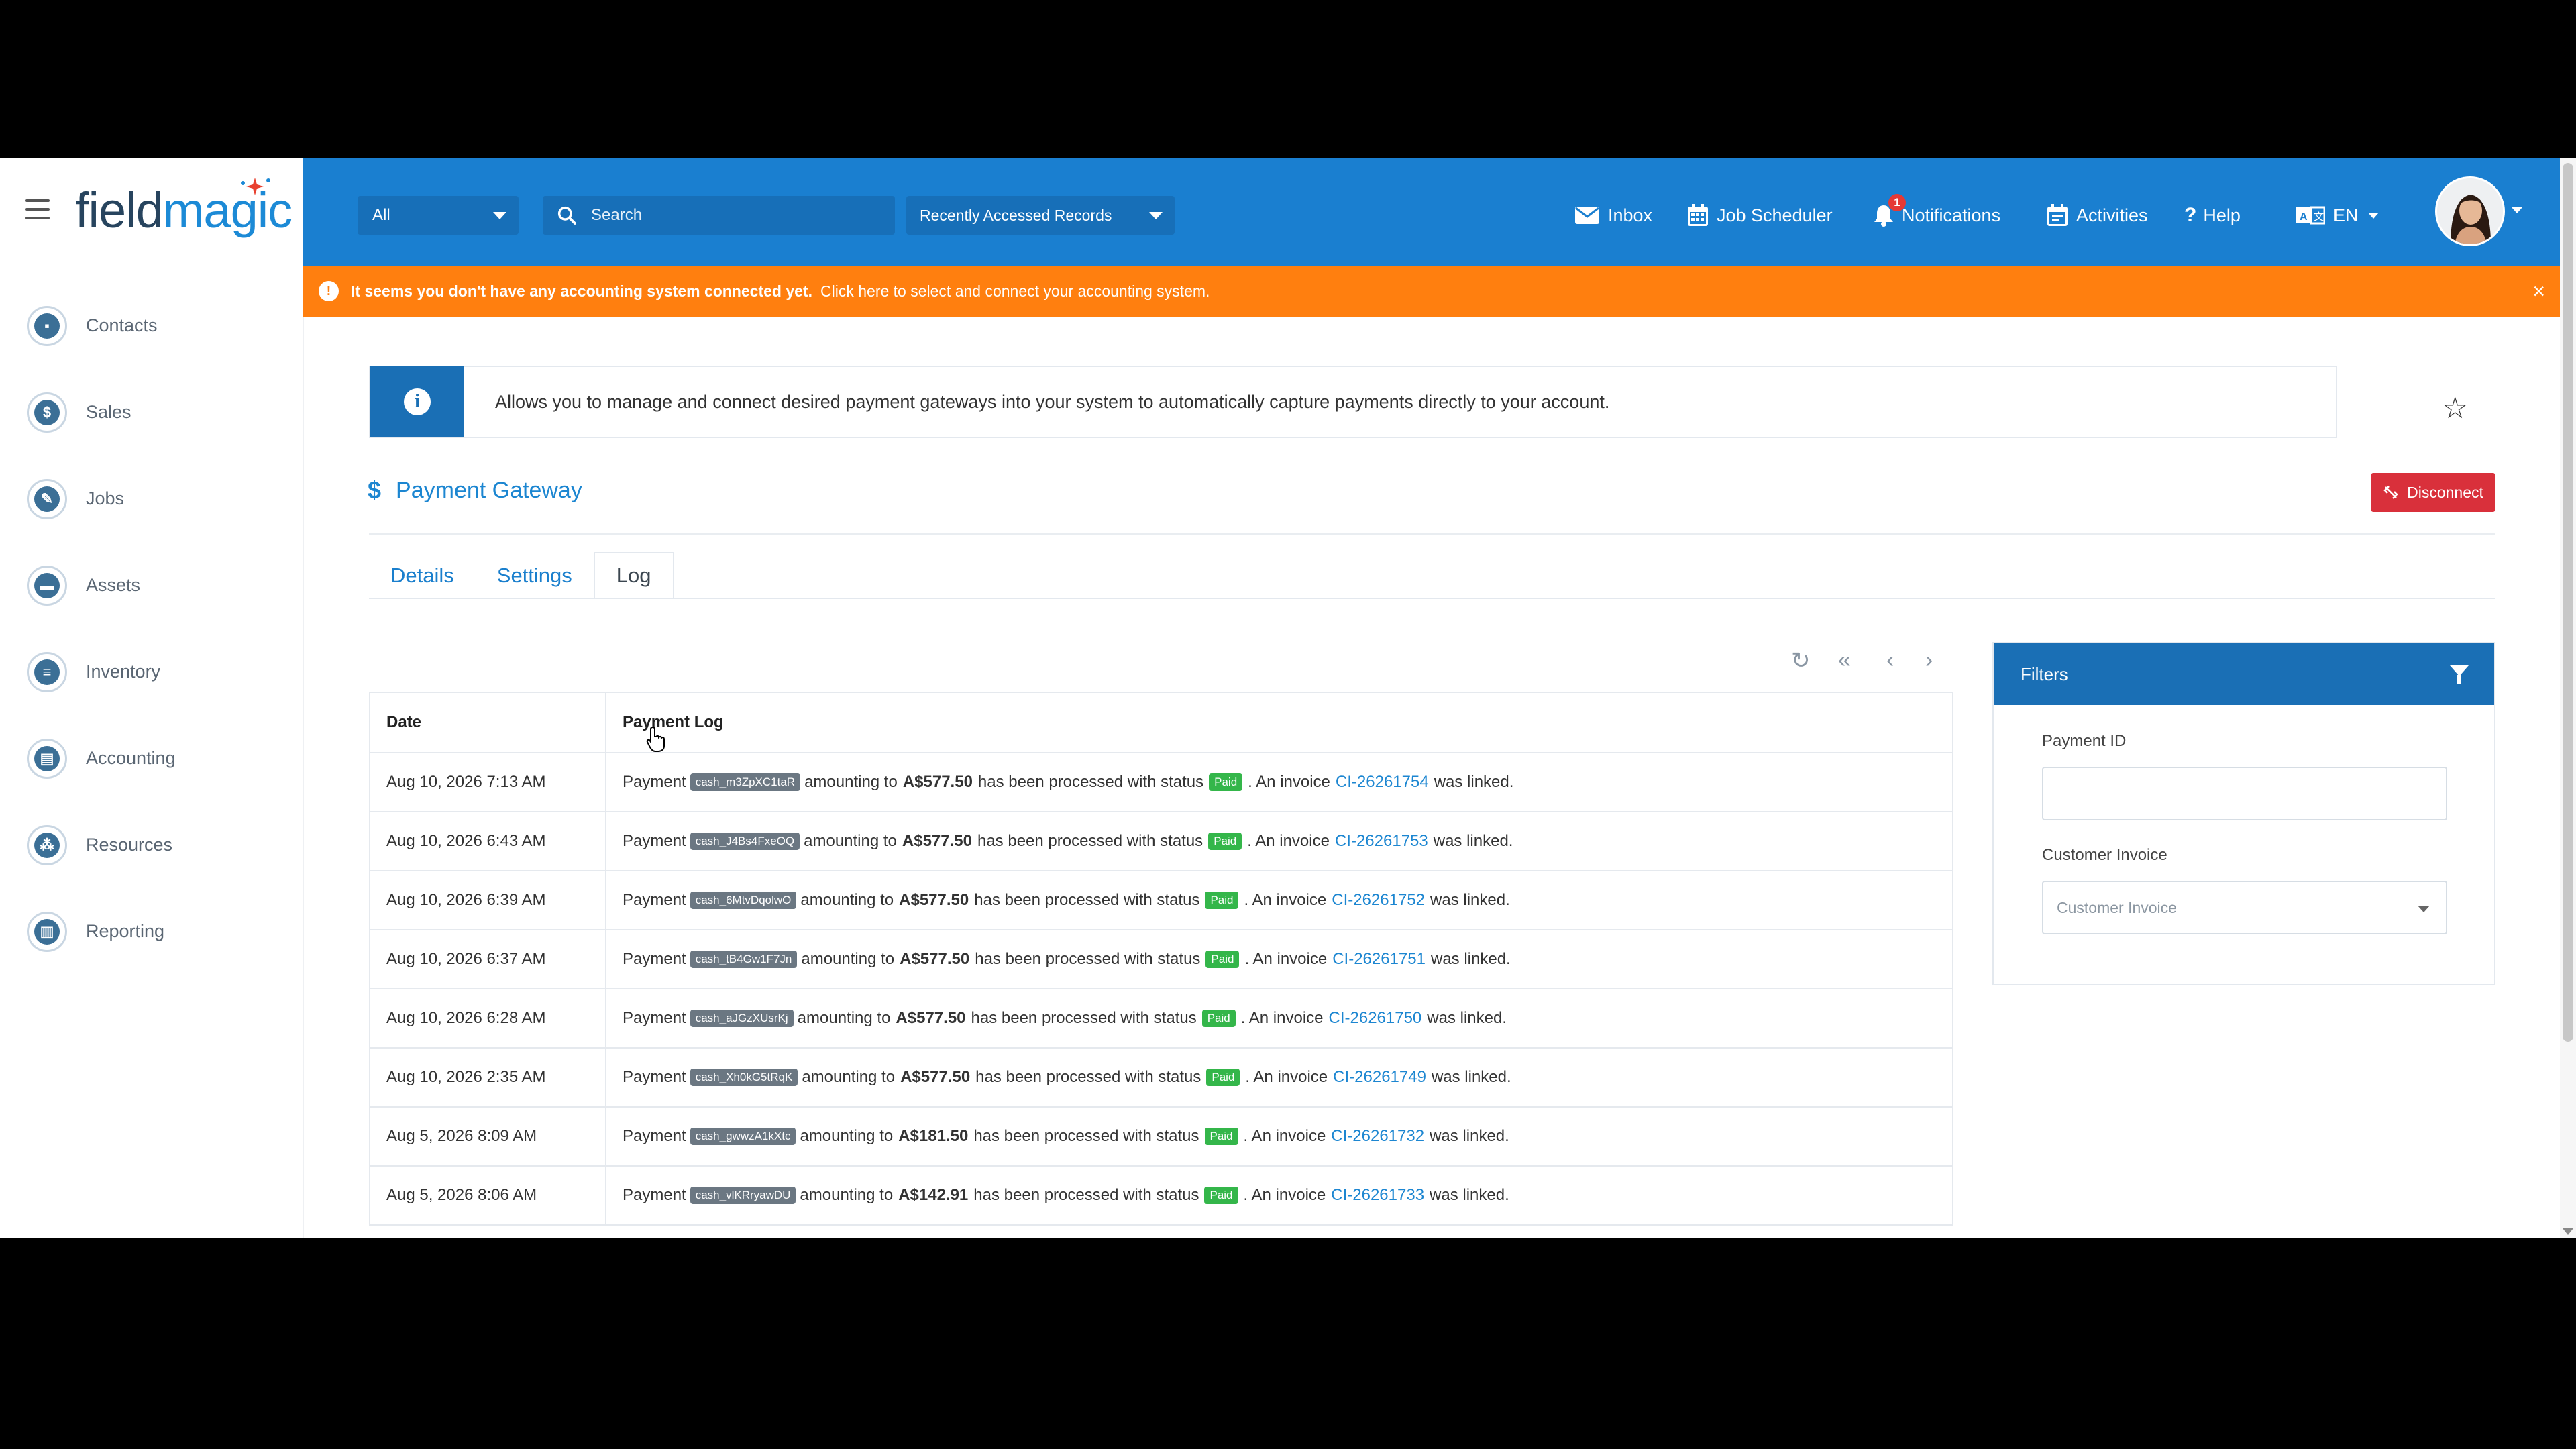  I want to click on help-link: ? Help, so click(2212, 215).